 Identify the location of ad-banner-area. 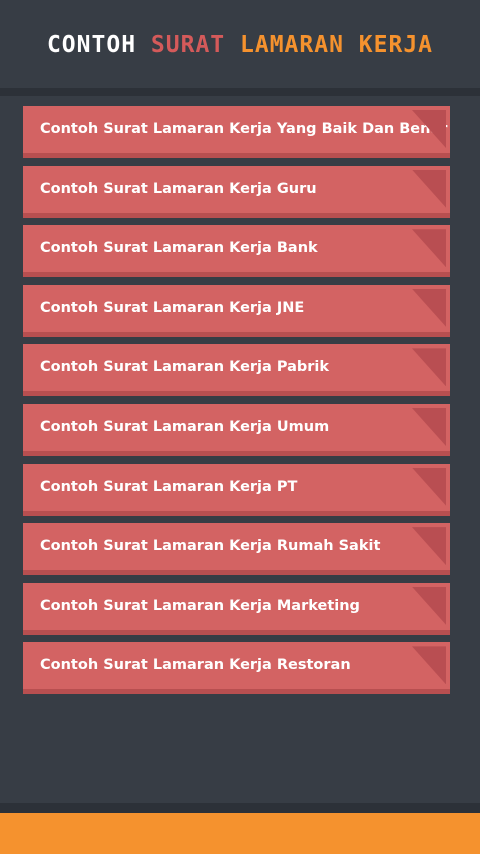
(240, 833).